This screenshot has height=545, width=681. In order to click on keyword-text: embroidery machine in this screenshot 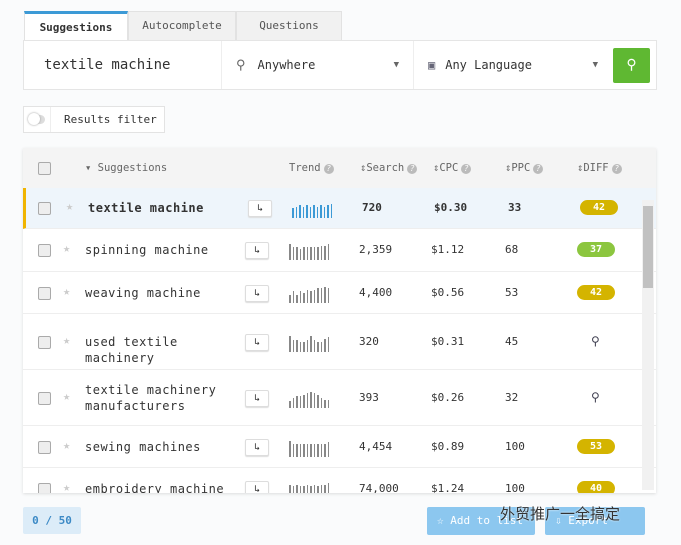, I will do `click(155, 487)`.